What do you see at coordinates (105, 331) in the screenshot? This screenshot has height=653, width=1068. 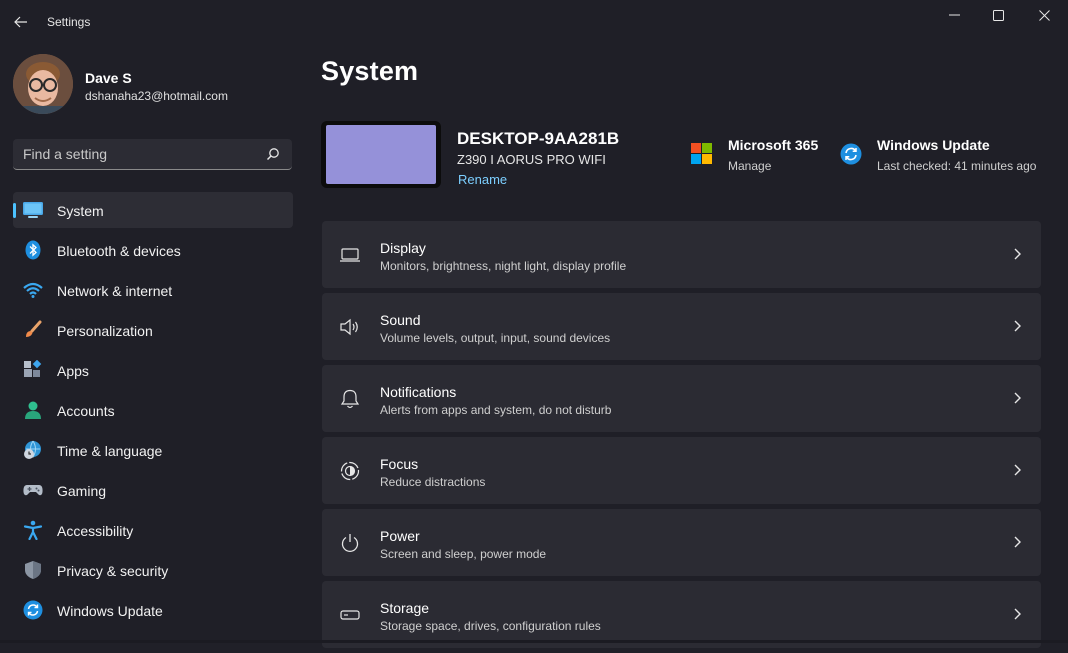 I see `sidebar-item-label: Personalization` at bounding box center [105, 331].